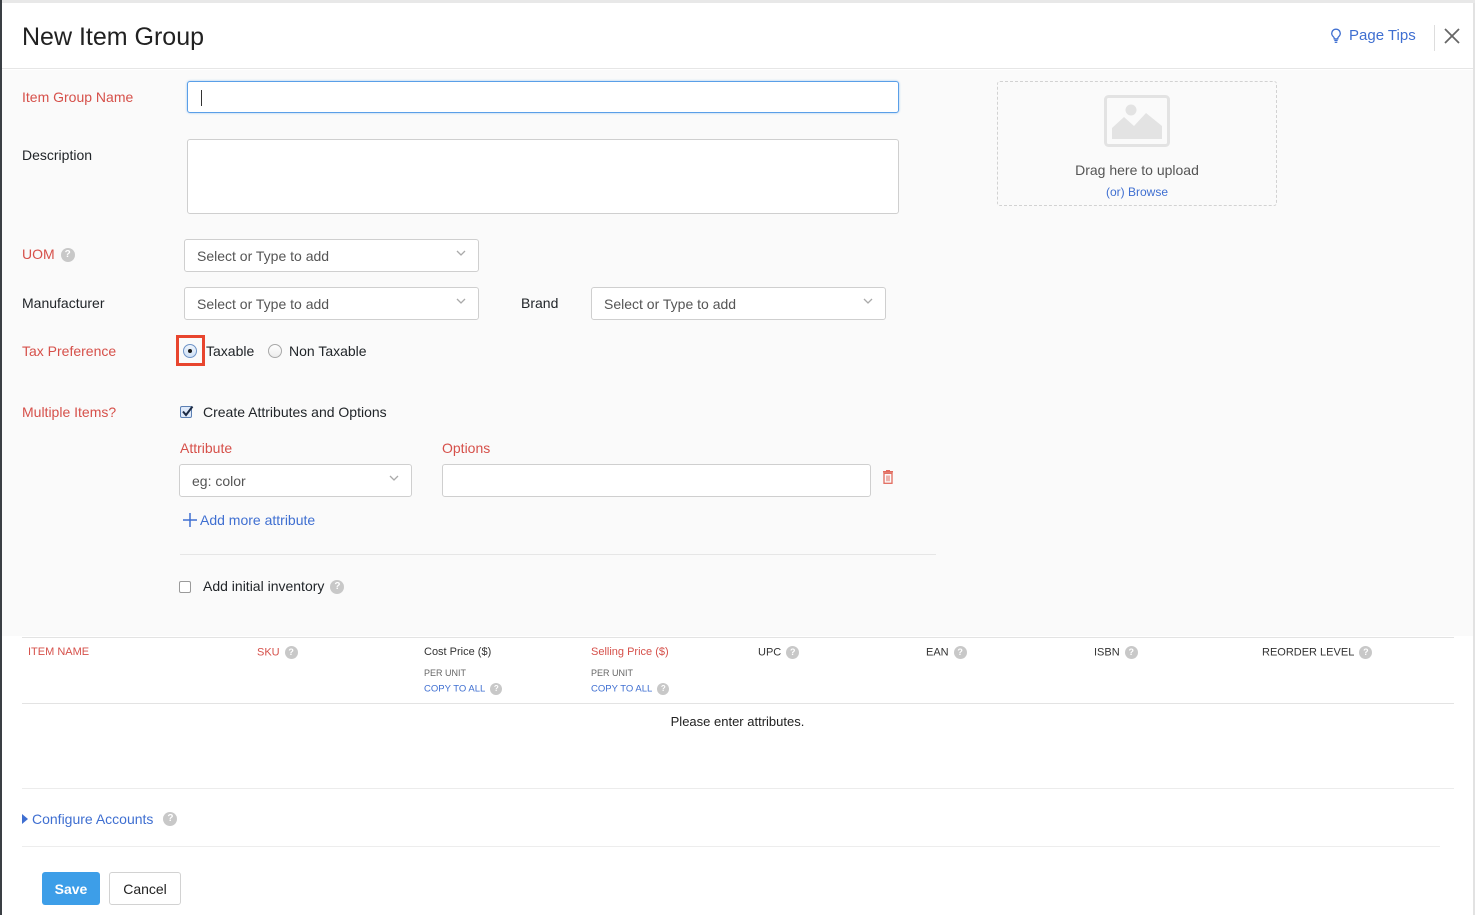 The height and width of the screenshot is (915, 1475). I want to click on description-textarea, so click(543, 176).